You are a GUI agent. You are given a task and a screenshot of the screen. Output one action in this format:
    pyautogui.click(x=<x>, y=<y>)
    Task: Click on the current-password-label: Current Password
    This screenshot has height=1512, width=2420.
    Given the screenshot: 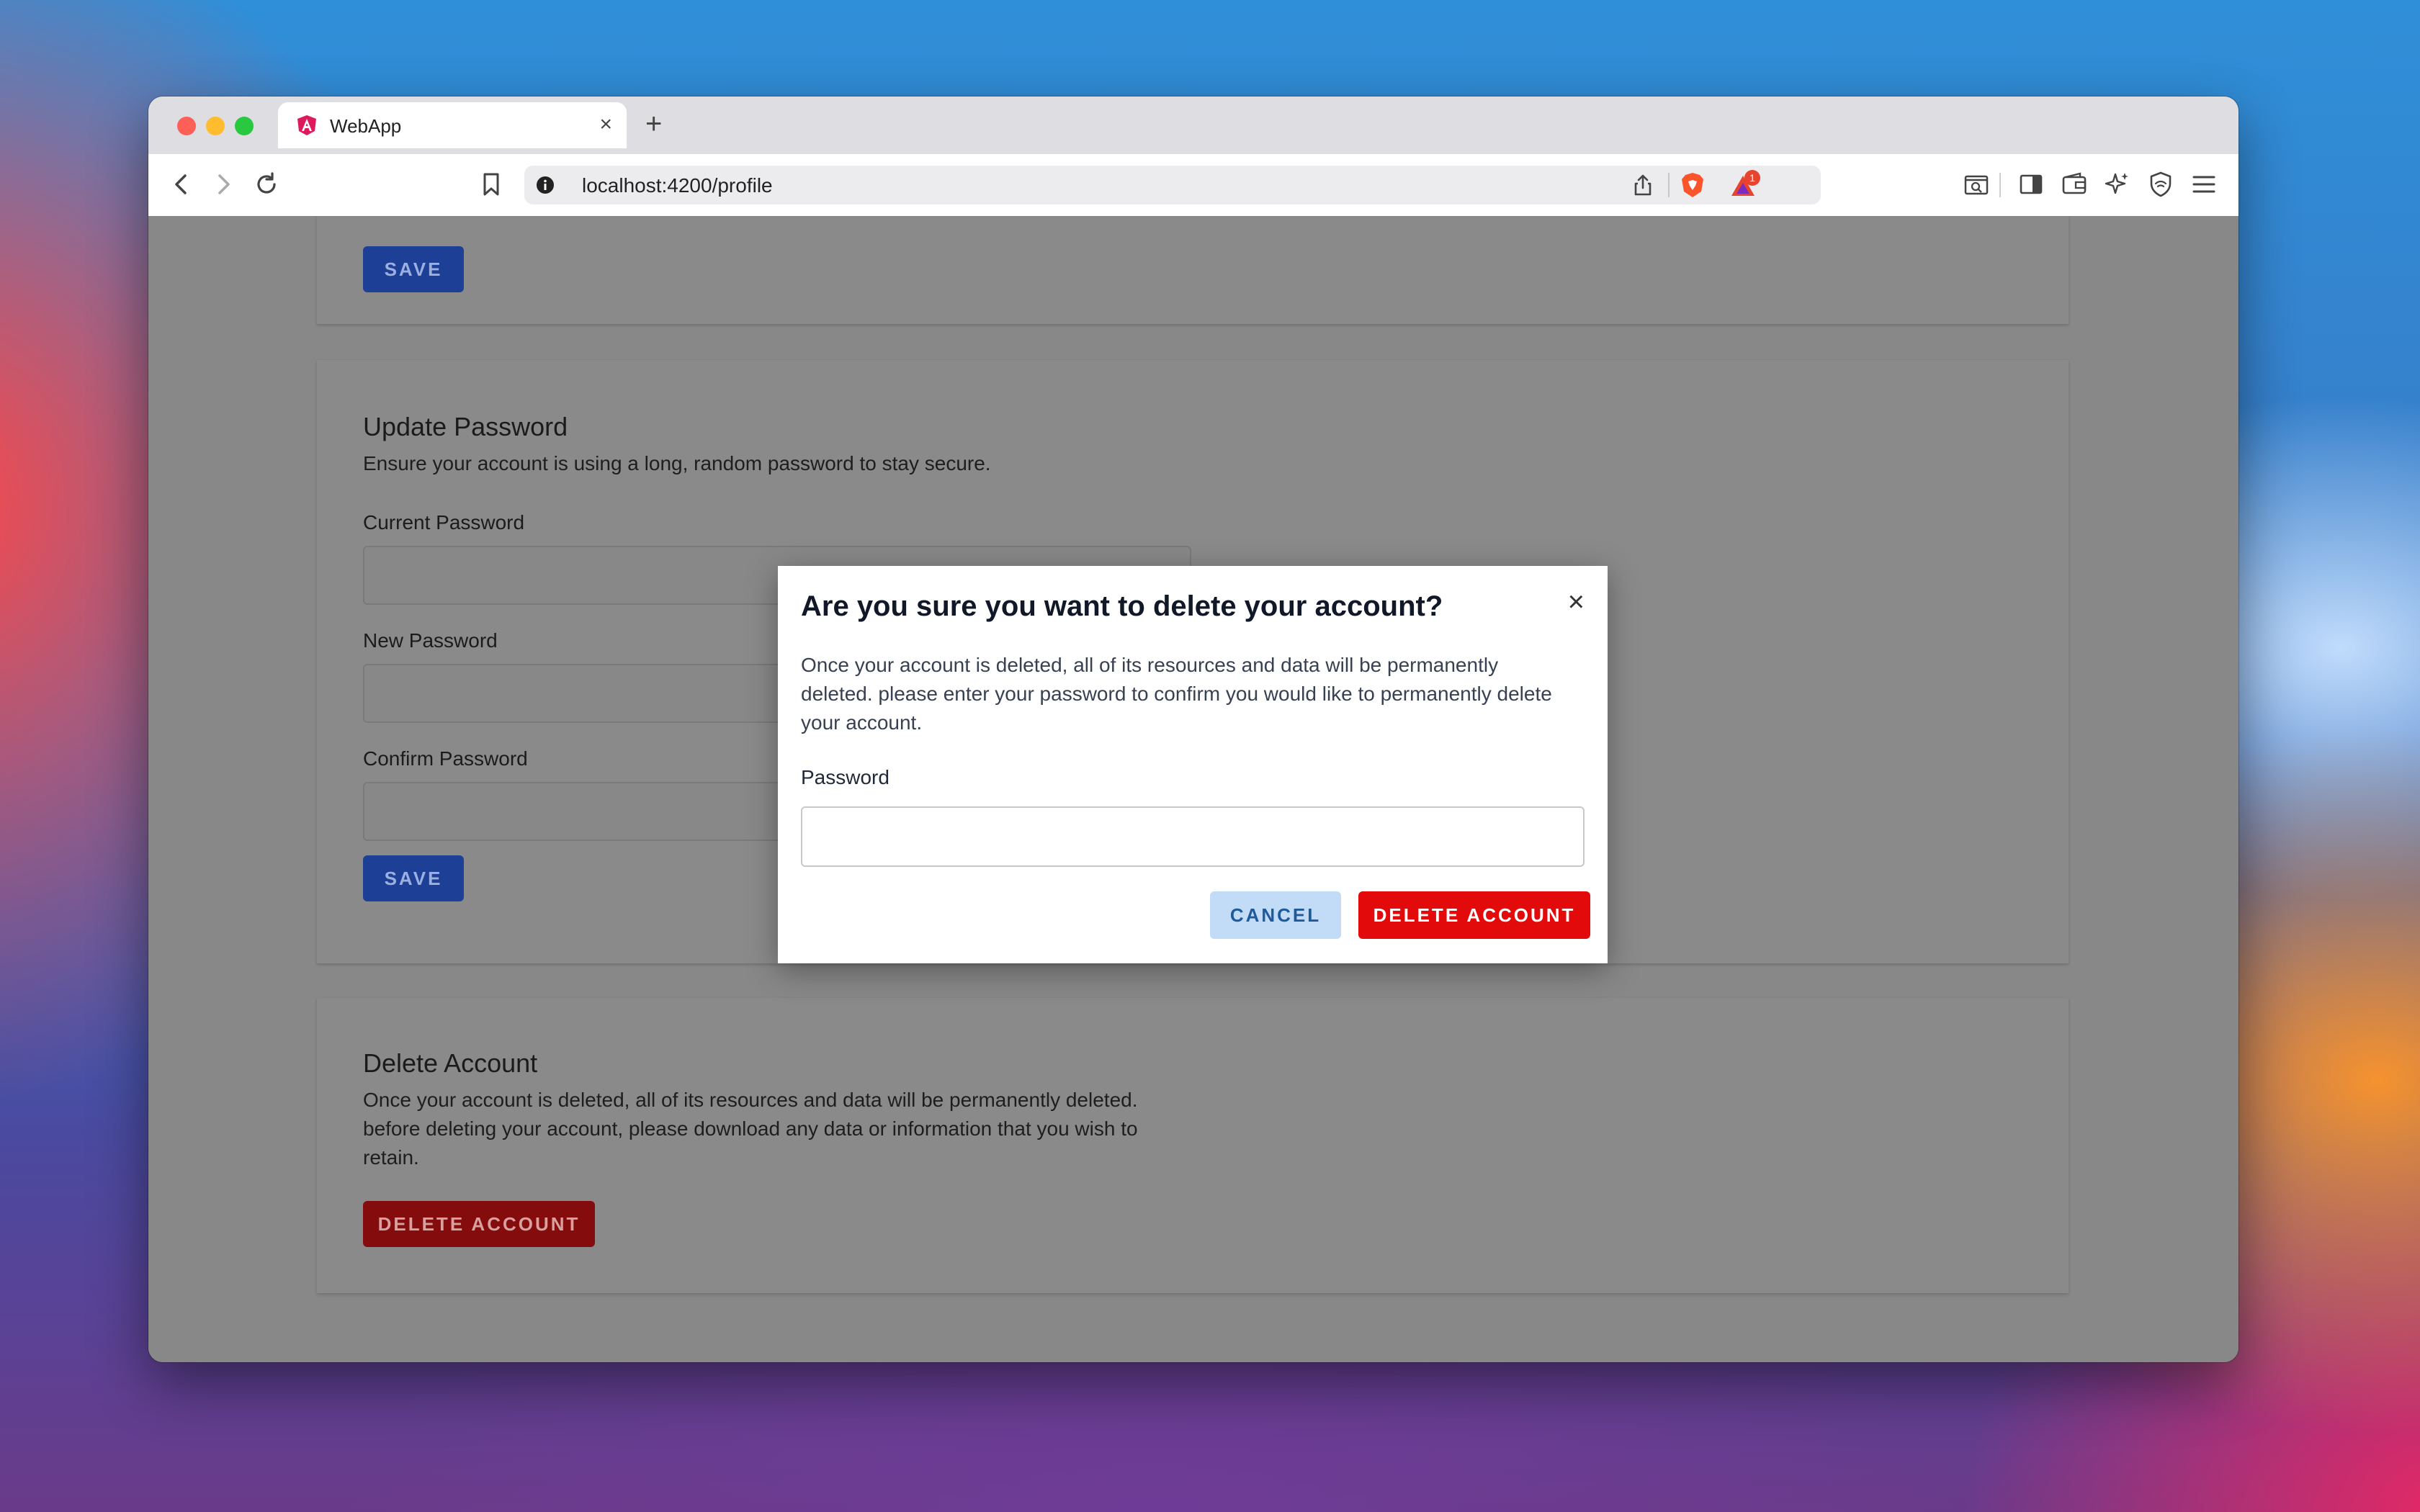 What is the action you would take?
    pyautogui.click(x=444, y=522)
    